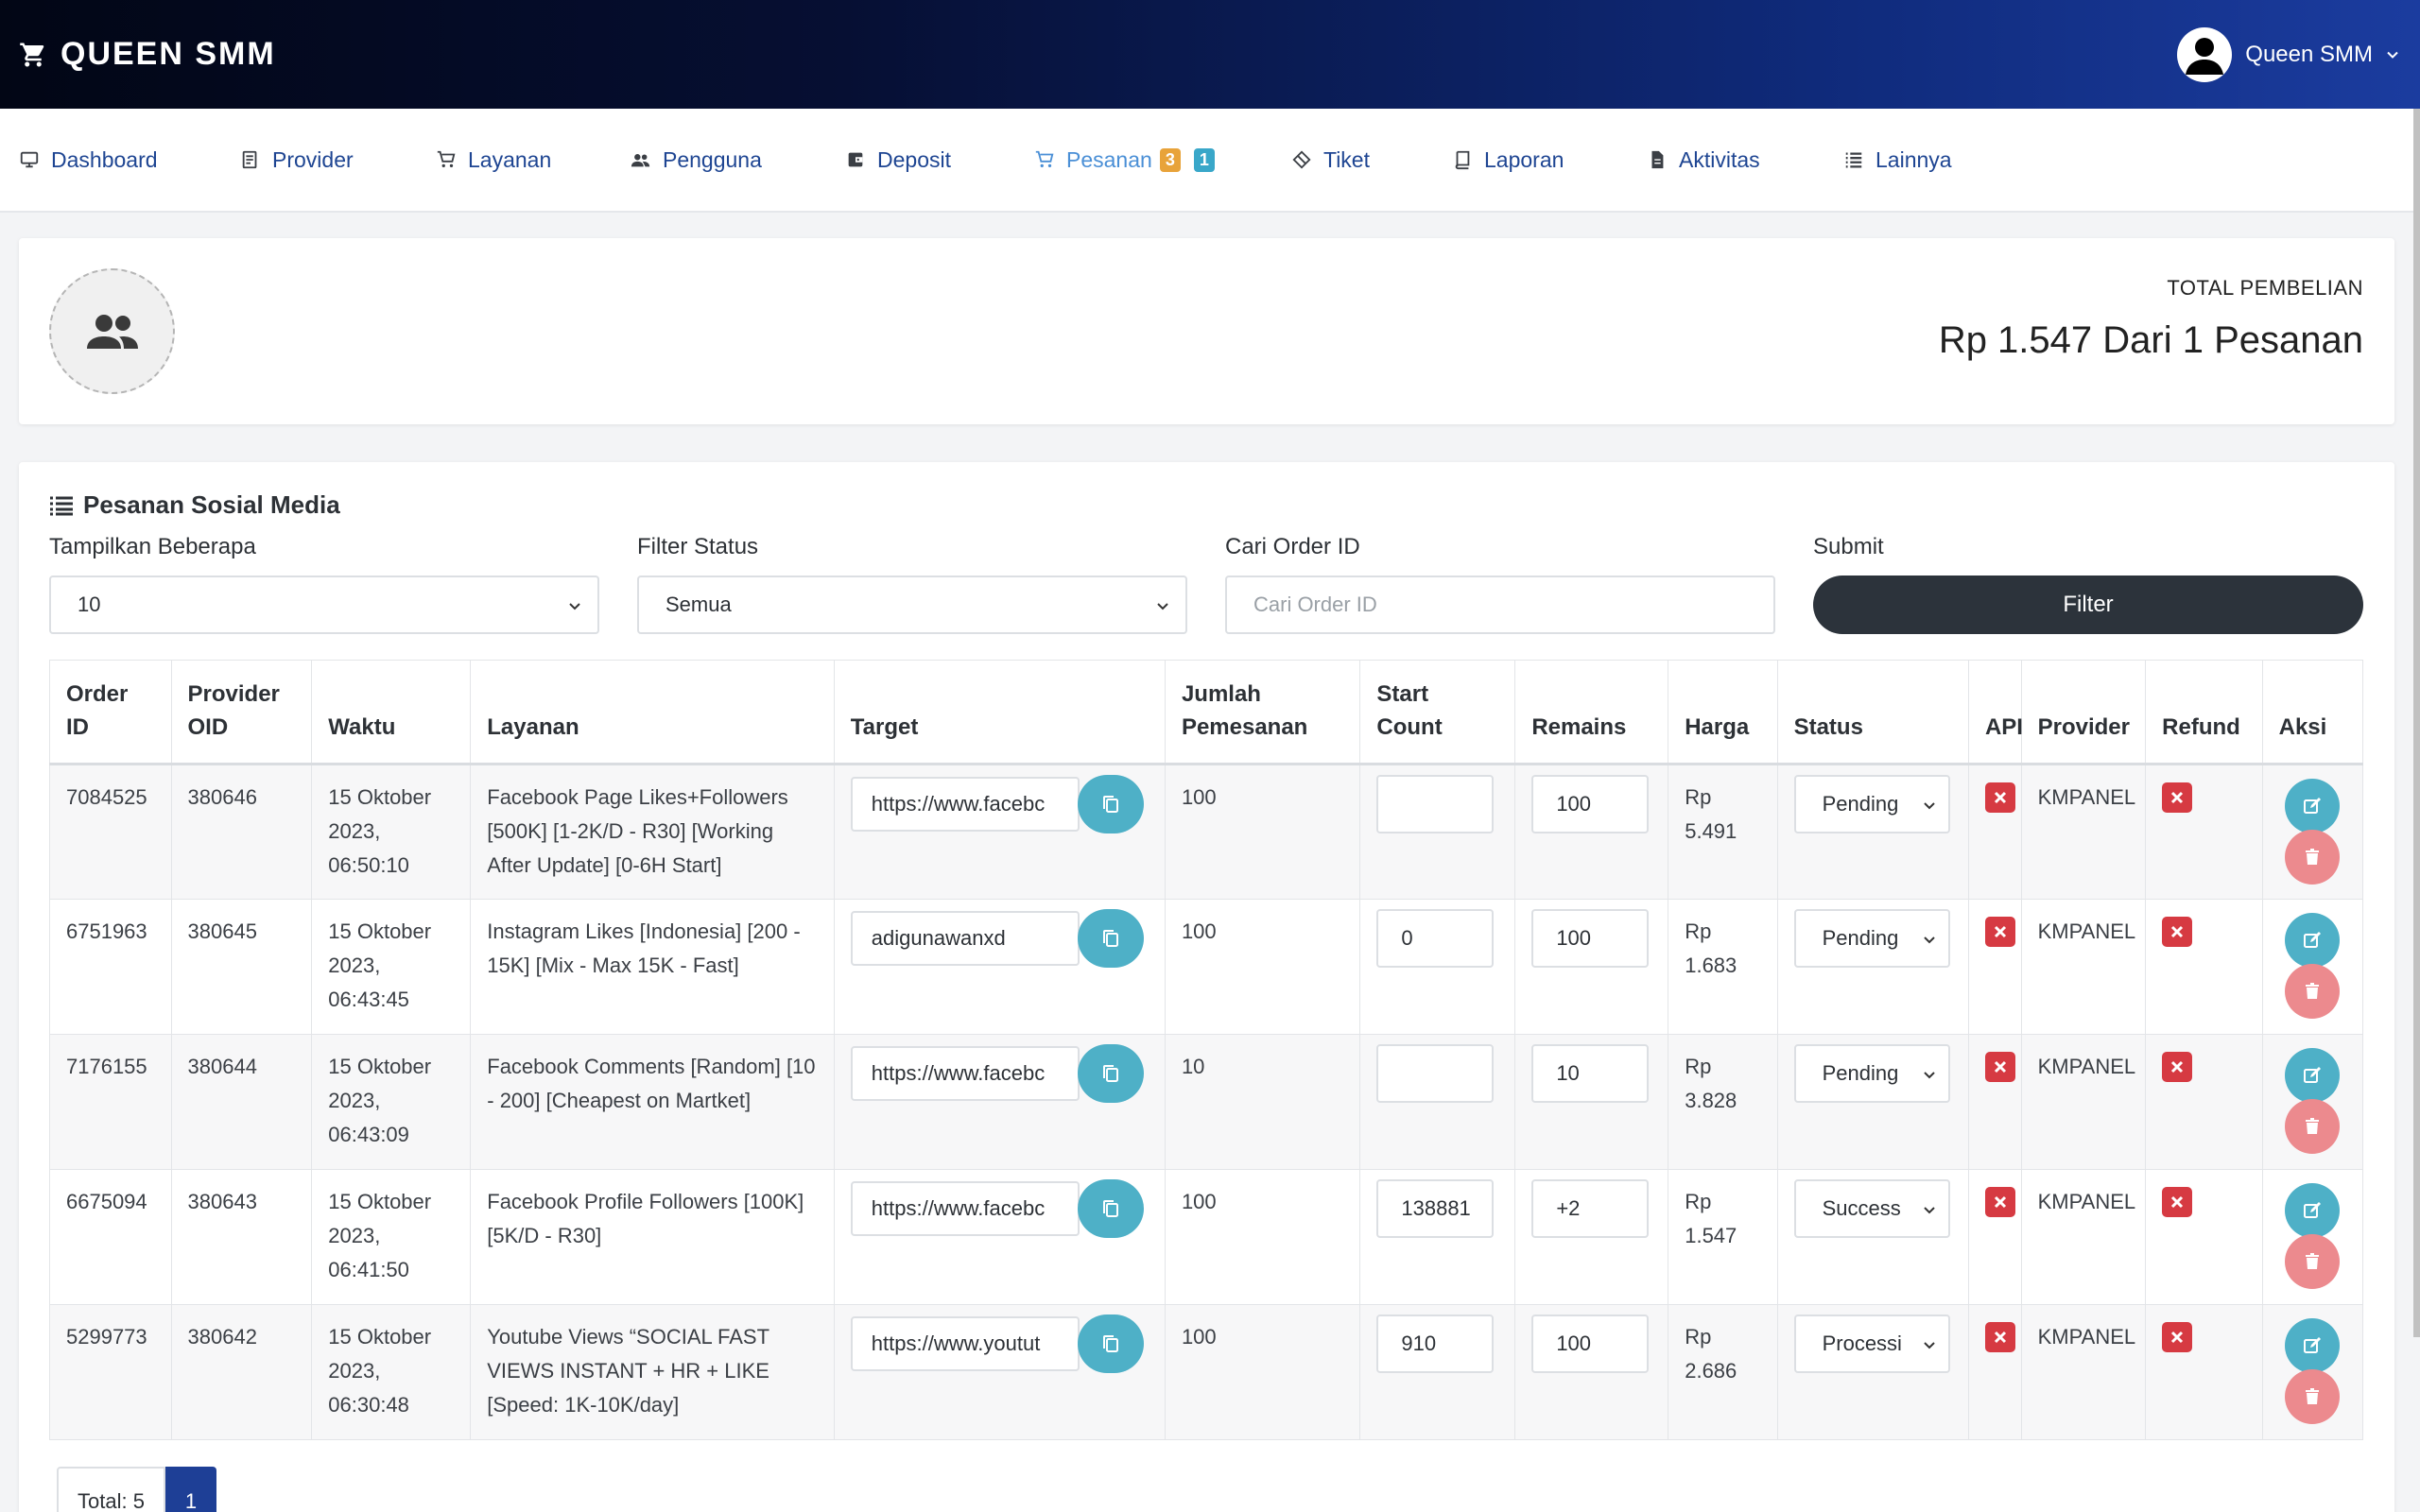  I want to click on show-entries-value: 10, so click(89, 604).